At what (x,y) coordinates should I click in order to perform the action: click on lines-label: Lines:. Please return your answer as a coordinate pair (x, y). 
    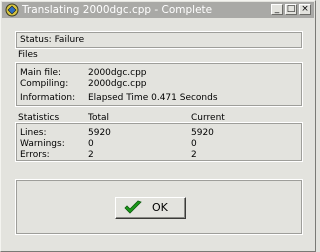
    Looking at the image, I should click on (33, 133).